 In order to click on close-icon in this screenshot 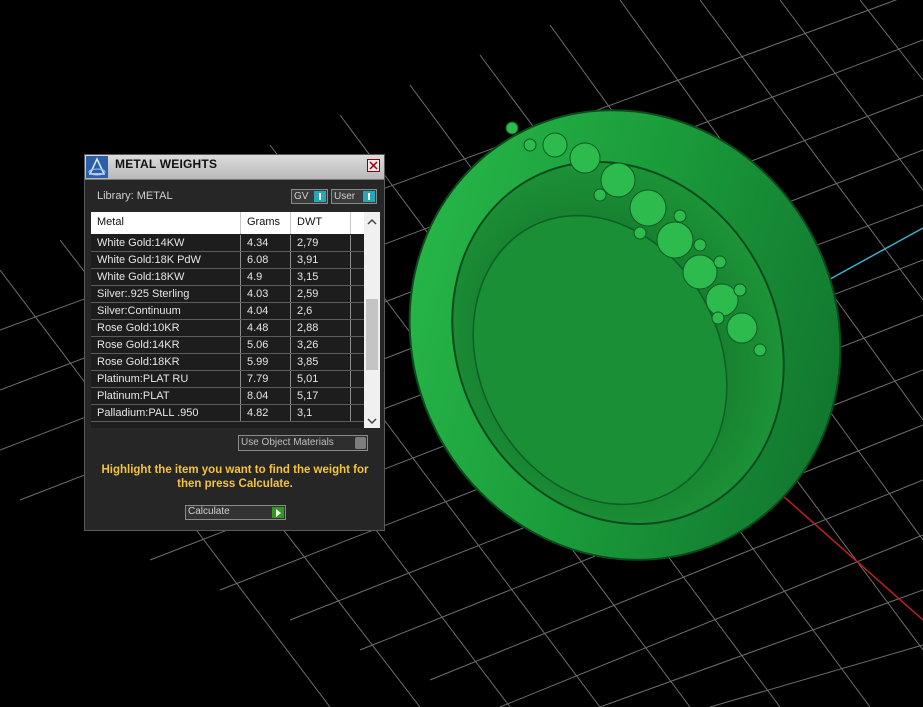, I will do `click(373, 165)`.